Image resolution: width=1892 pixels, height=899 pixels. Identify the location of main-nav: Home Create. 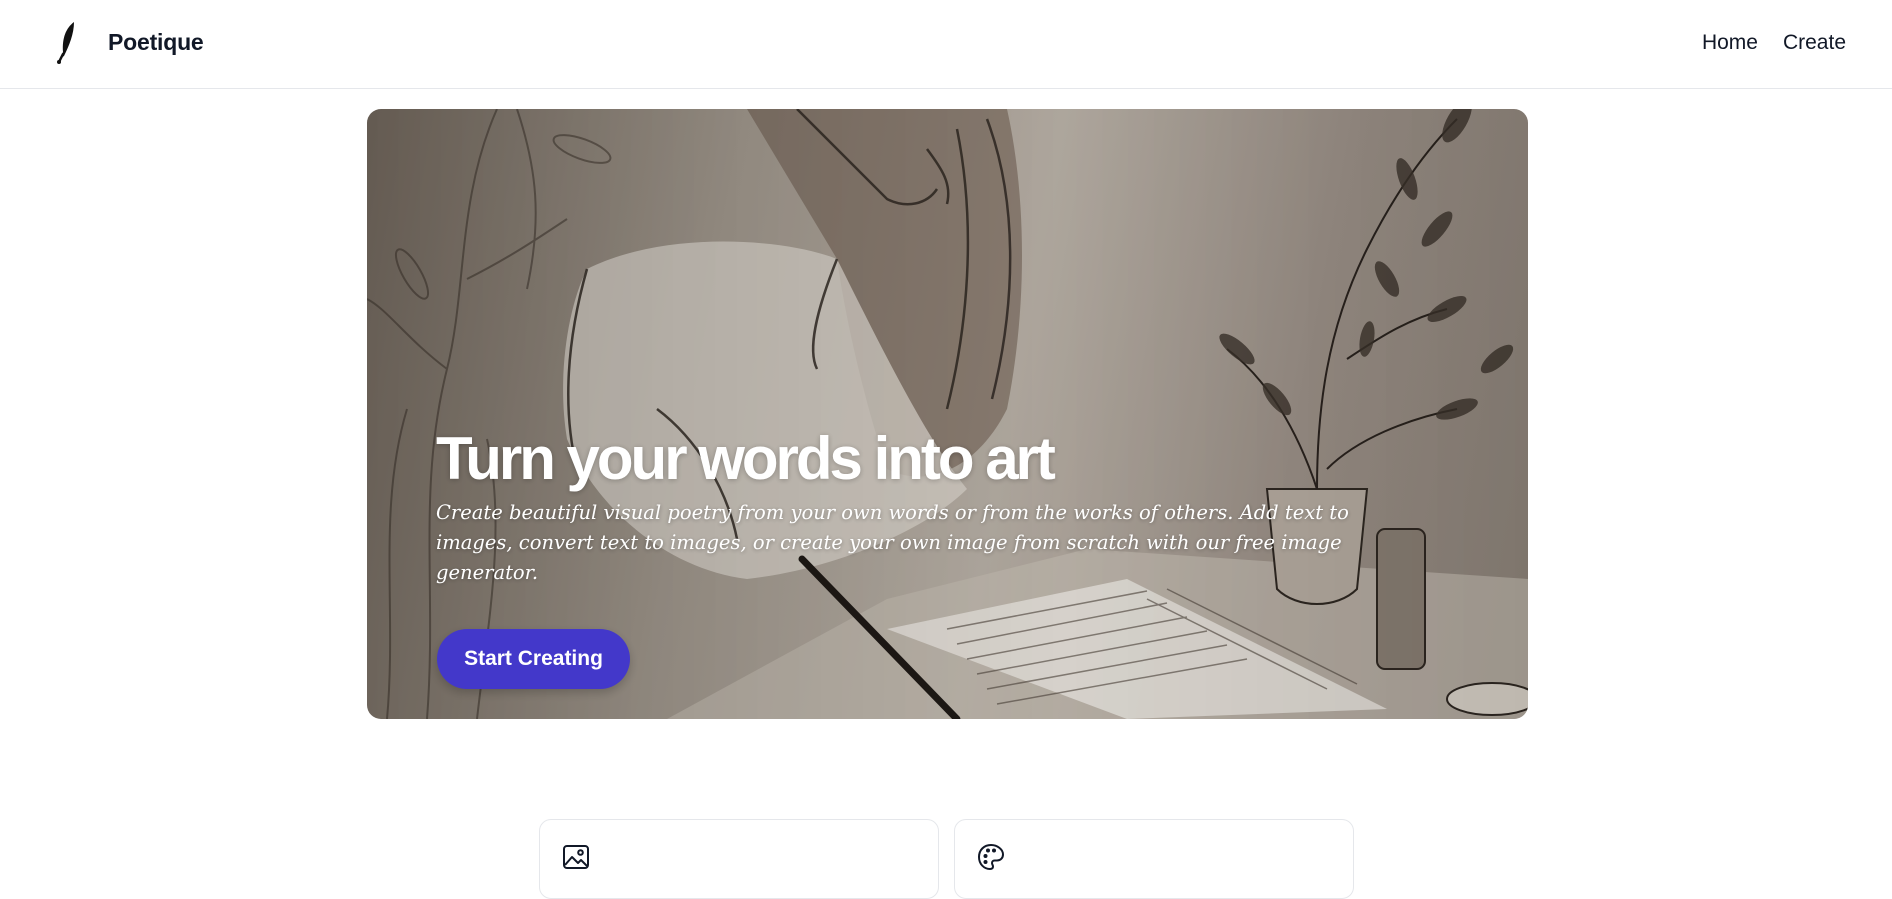
(1774, 43).